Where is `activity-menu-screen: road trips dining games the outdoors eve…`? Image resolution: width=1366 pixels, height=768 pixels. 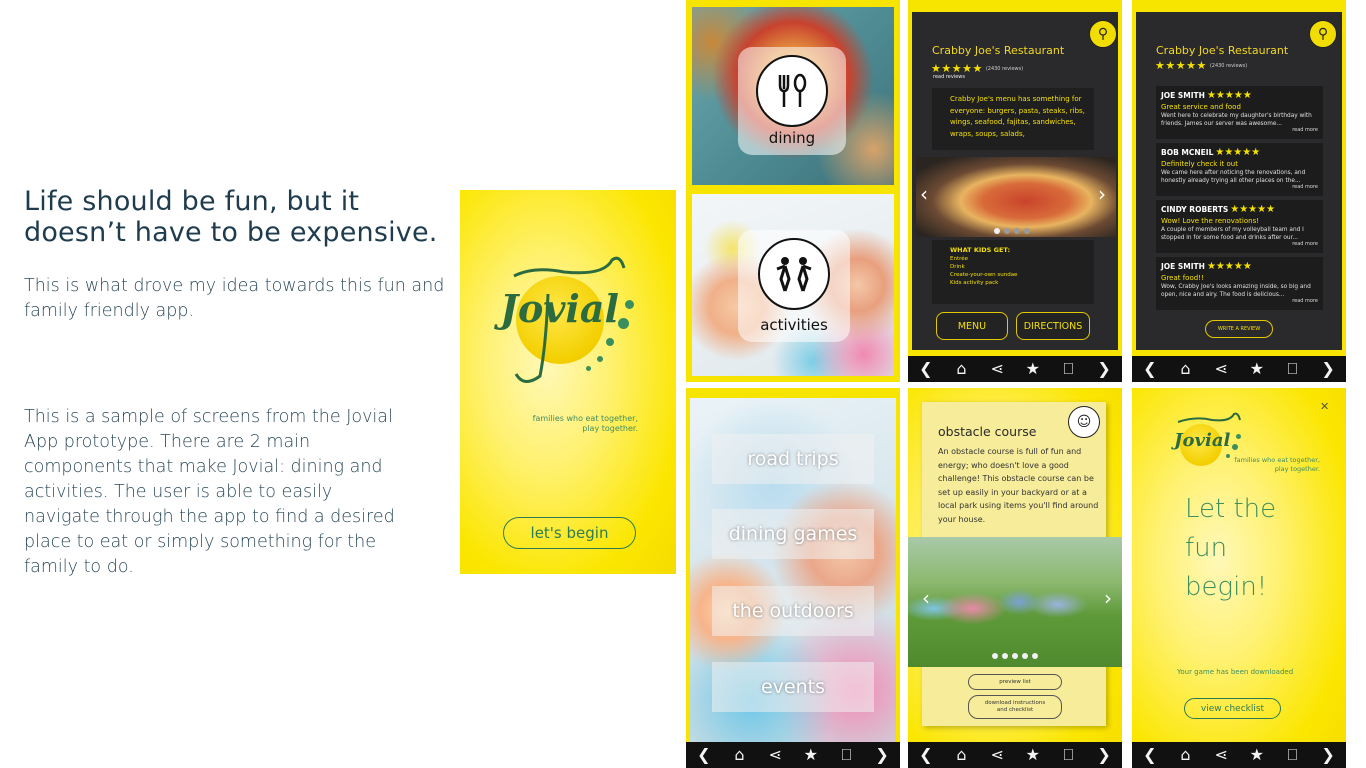 activity-menu-screen: road trips dining games the outdoors eve… is located at coordinates (793, 578).